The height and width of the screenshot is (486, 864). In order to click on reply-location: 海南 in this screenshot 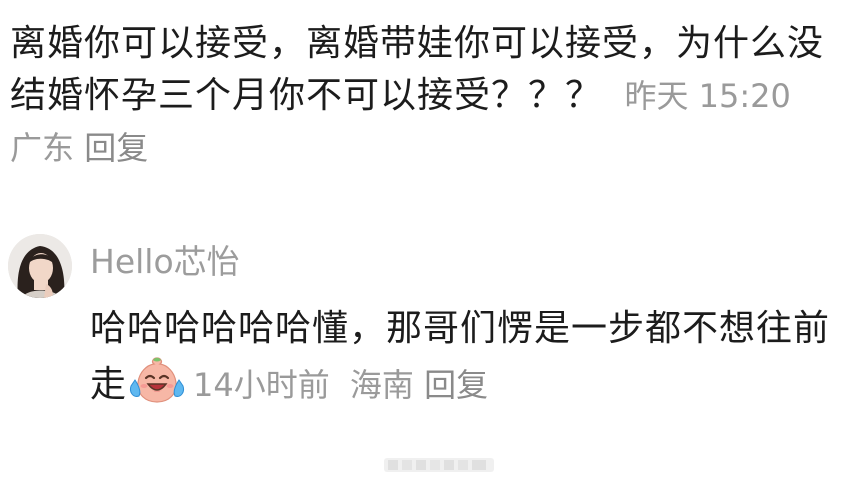, I will do `click(381, 385)`.